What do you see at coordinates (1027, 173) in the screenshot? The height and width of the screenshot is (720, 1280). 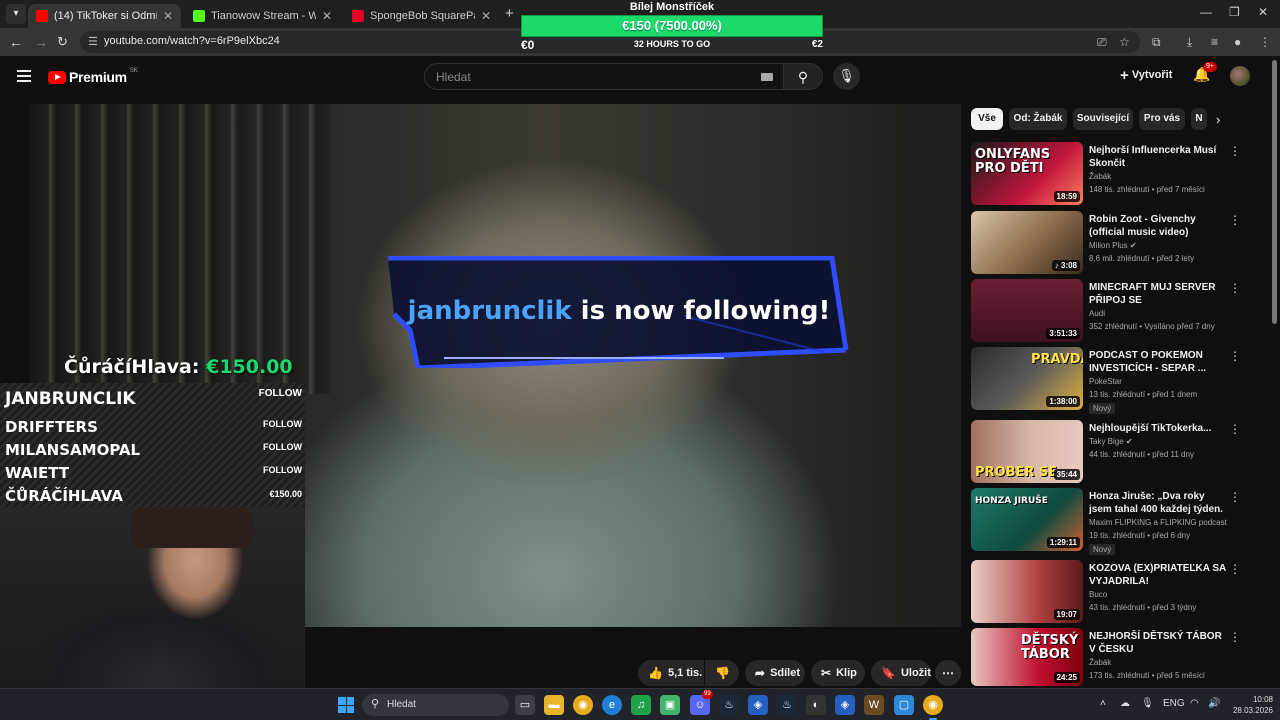 I see `video-thumbnail: ONLYFANS PRO DĚTI 18:59` at bounding box center [1027, 173].